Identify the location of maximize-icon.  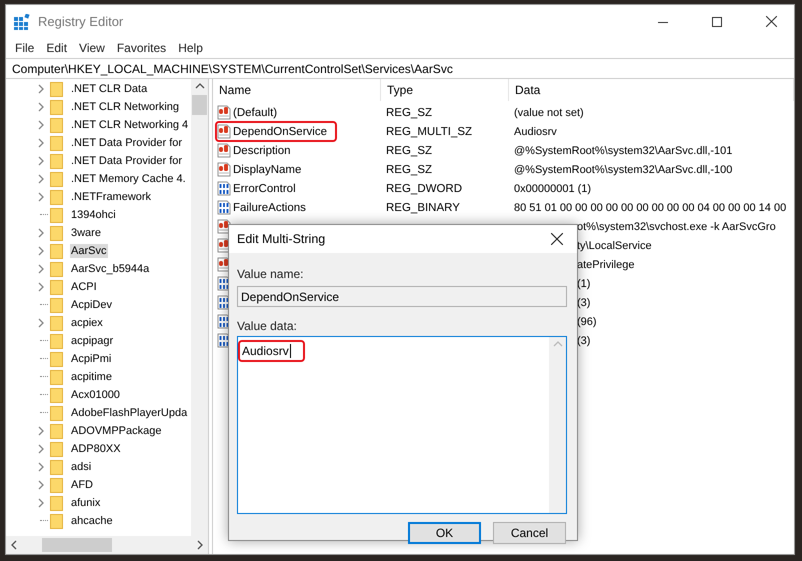
(717, 21).